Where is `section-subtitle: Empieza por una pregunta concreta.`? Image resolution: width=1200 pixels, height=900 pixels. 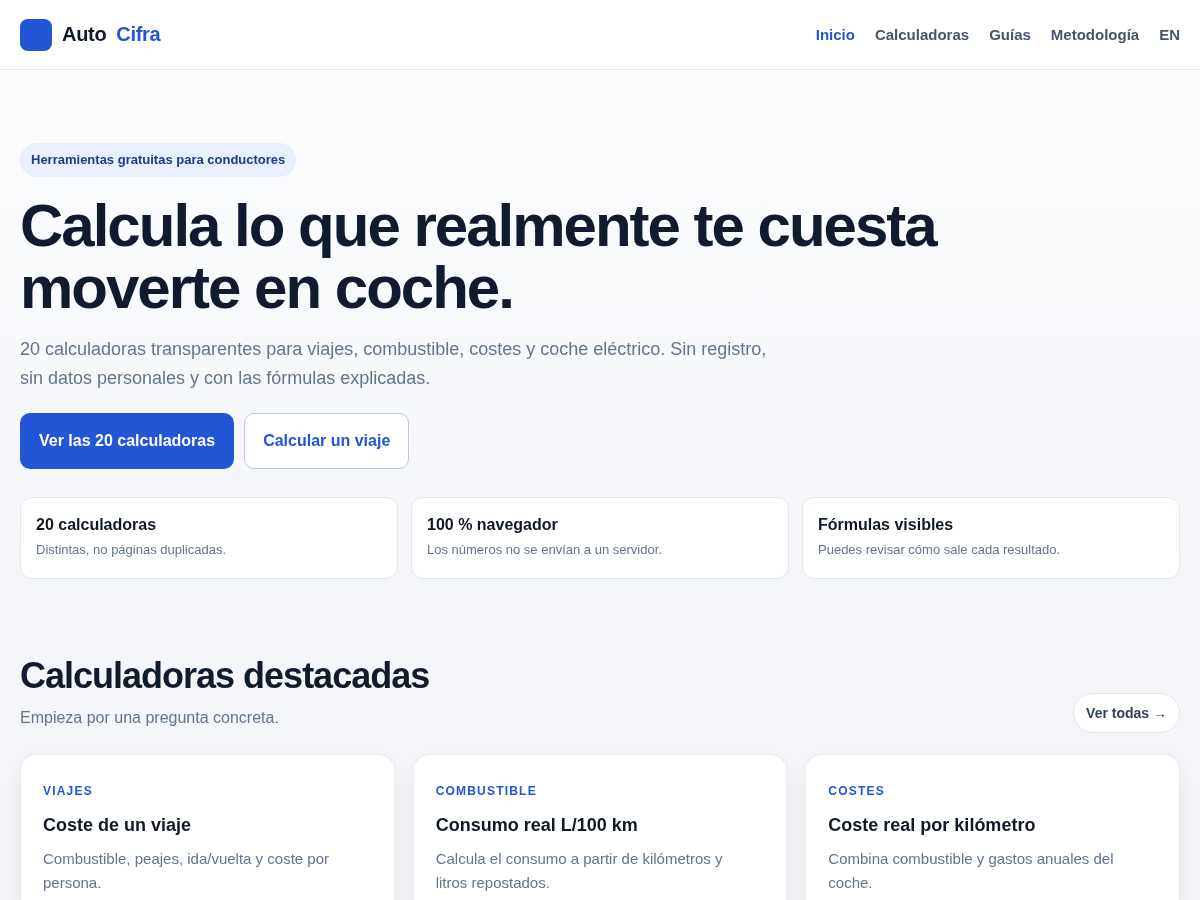 section-subtitle: Empieza por una pregunta concreta. is located at coordinates (150, 718).